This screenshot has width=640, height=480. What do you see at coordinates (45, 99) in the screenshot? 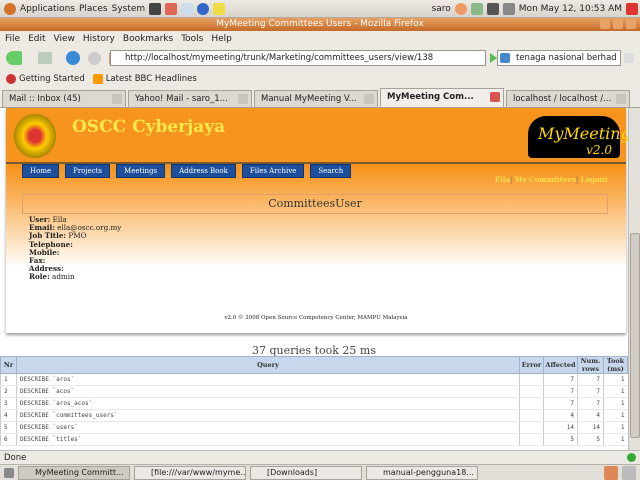
I see `tab-label: Mail :: Inbox (45)` at bounding box center [45, 99].